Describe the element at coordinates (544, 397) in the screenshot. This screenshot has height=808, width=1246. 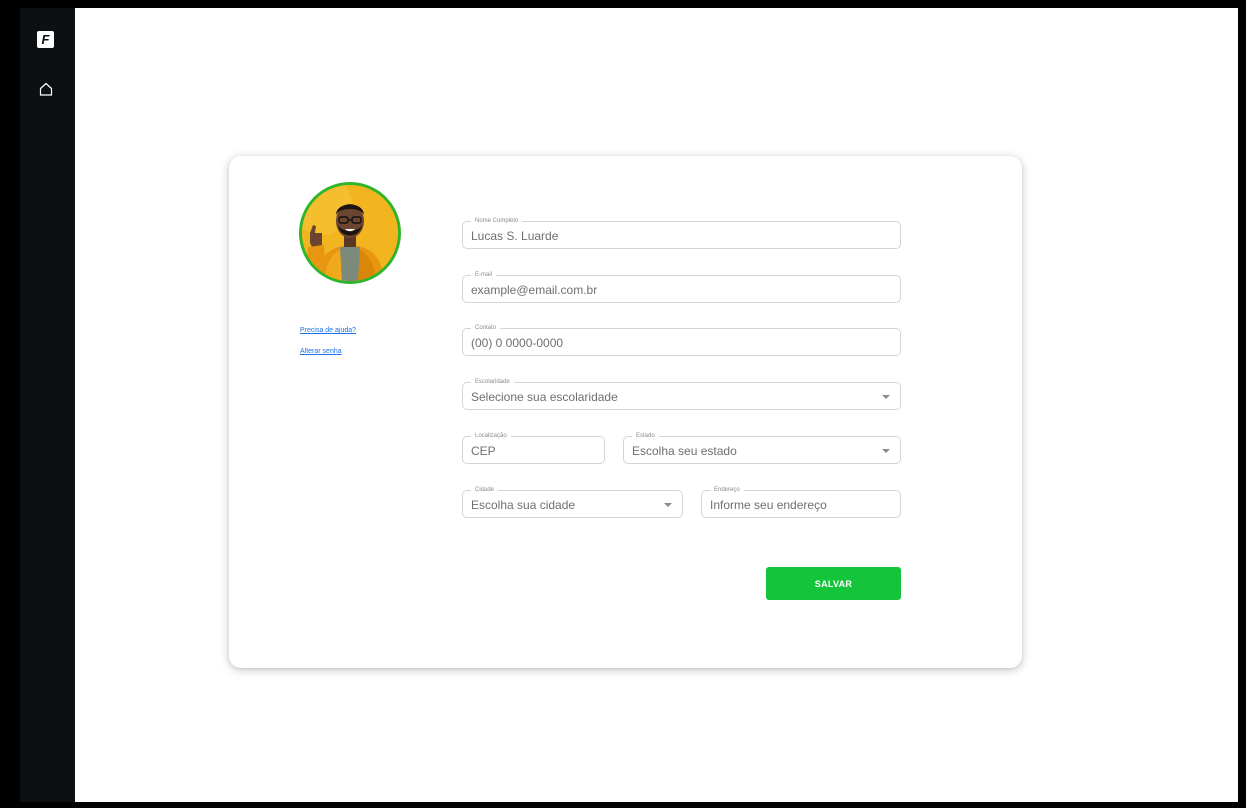
I see `education-placeholder: Selecione sua escolaridade` at that location.